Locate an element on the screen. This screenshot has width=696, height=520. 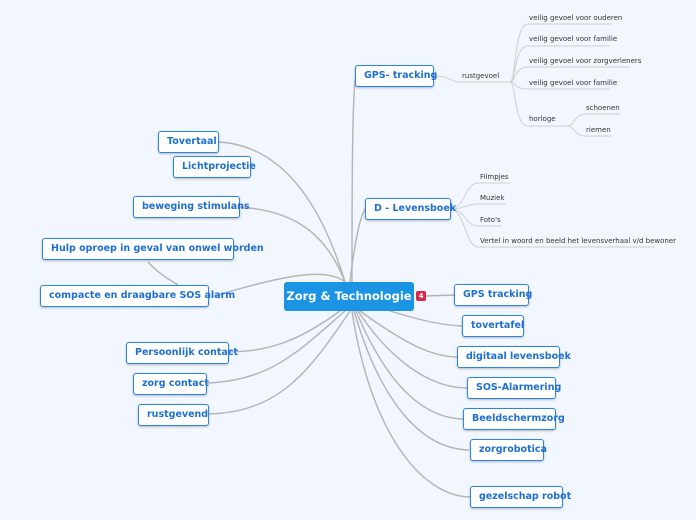
node-rustgevend: rustgevend is located at coordinates (173, 415).